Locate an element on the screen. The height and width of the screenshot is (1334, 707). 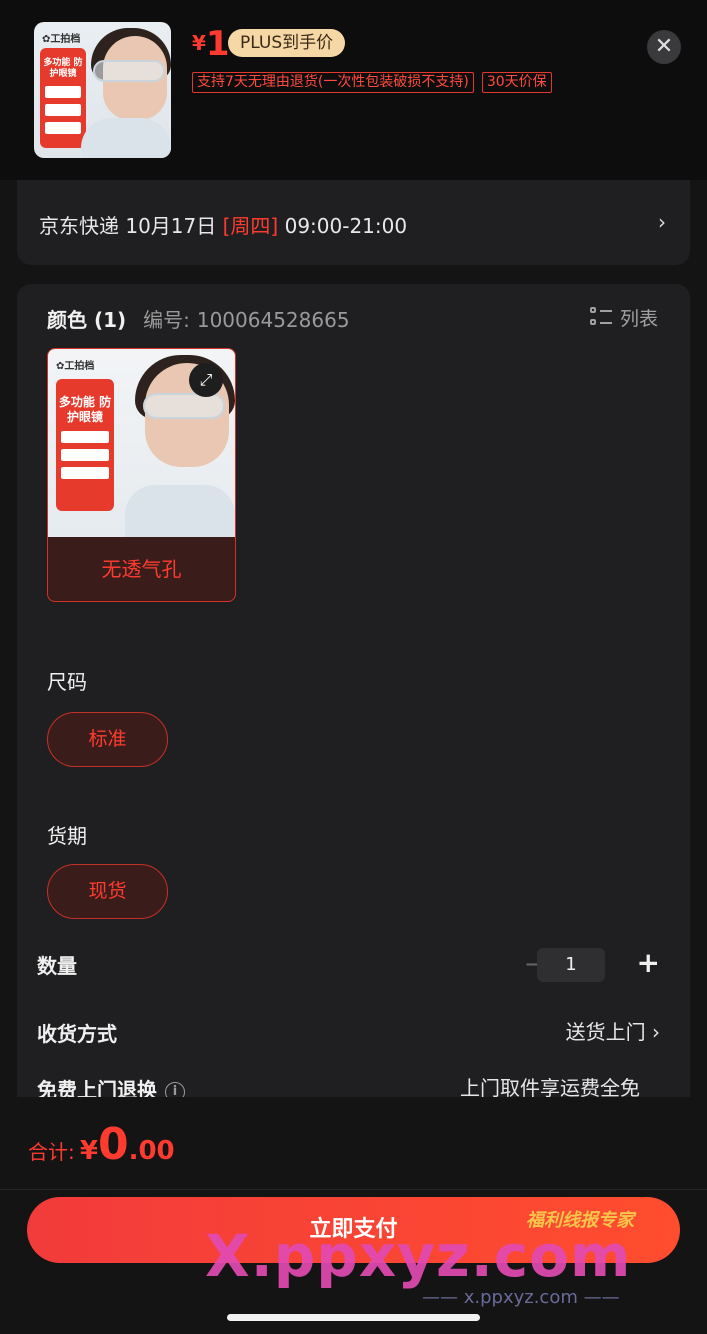
shipping-value: 送货上门 › is located at coordinates (612, 1032).